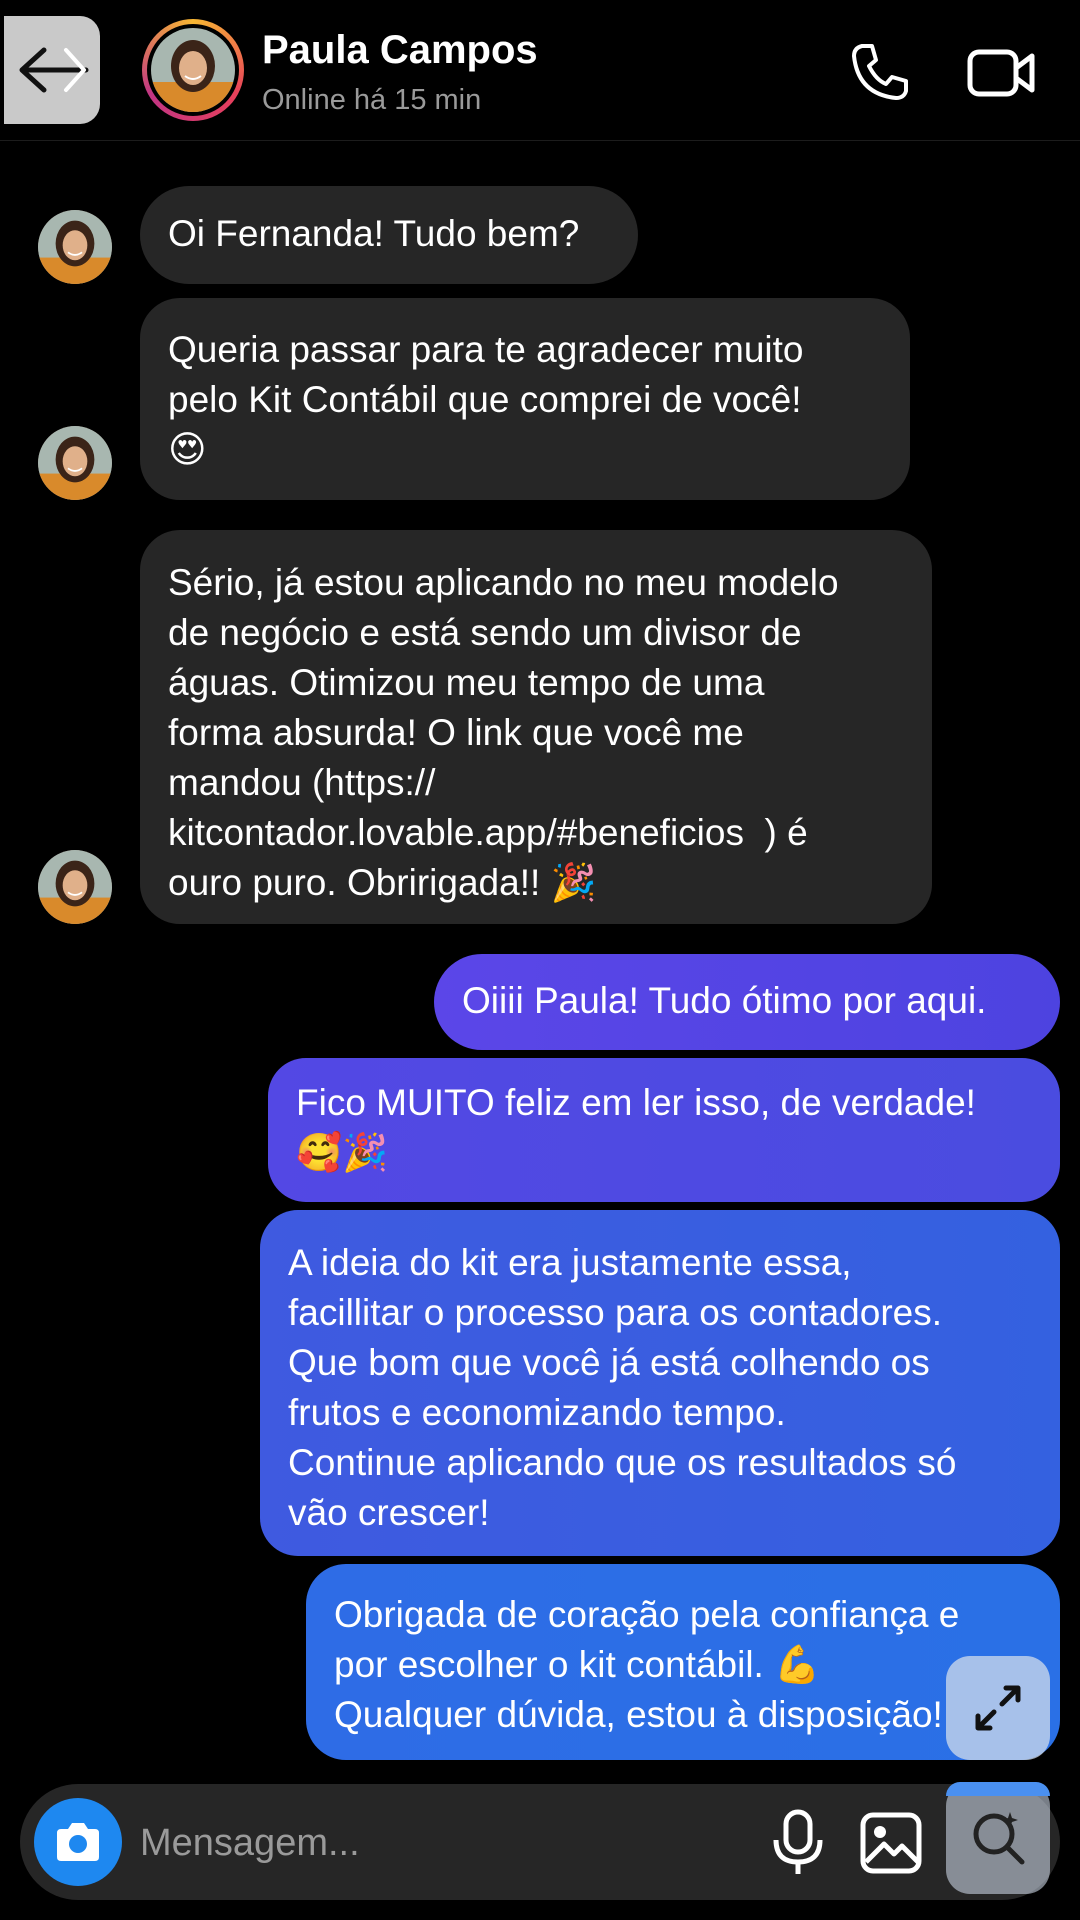 The height and width of the screenshot is (1920, 1080). I want to click on microphone-button, so click(798, 1843).